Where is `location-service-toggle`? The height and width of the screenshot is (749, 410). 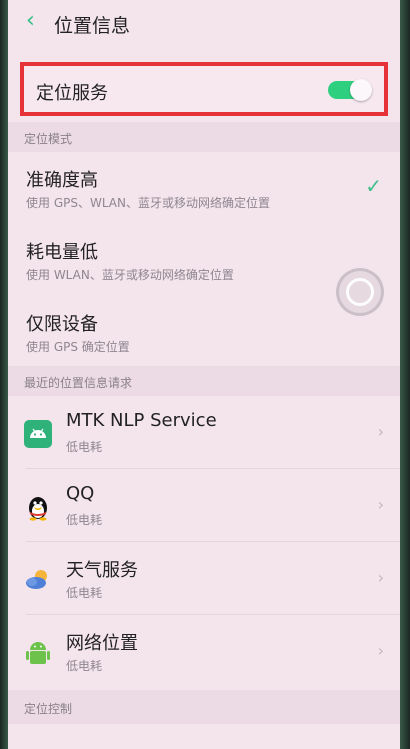 location-service-toggle is located at coordinates (350, 90).